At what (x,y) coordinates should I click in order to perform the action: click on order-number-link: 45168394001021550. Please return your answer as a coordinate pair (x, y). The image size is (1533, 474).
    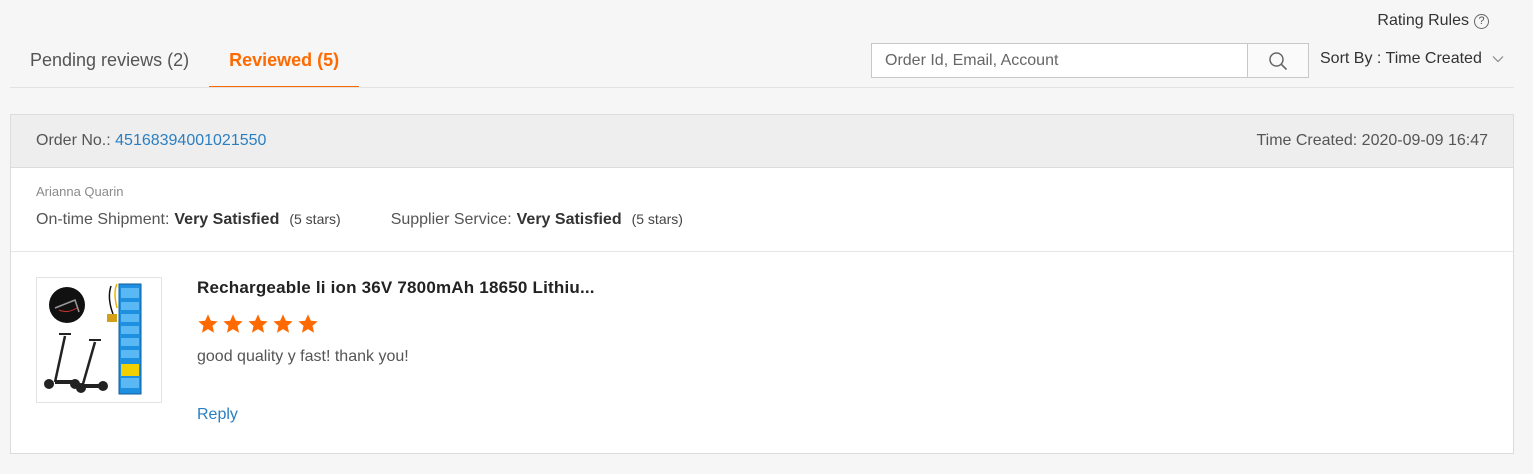
    Looking at the image, I should click on (190, 140).